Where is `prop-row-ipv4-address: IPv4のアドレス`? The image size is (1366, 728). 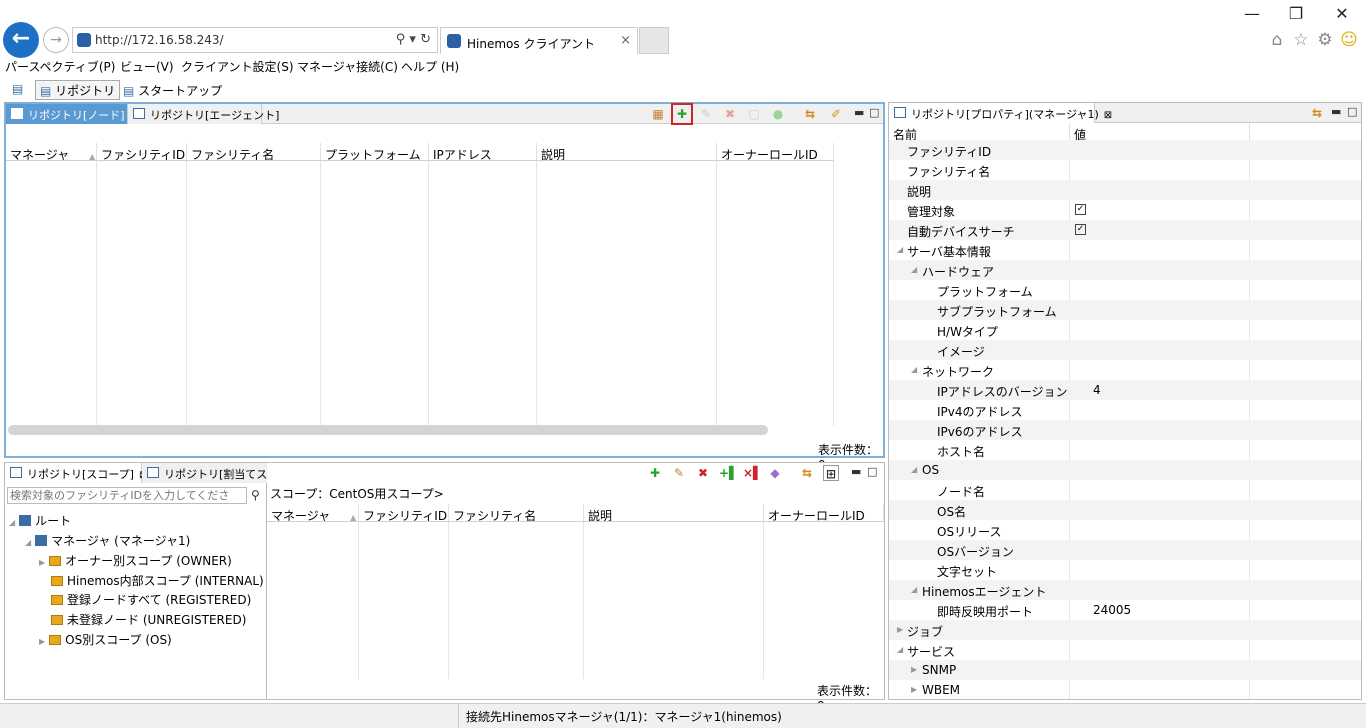 prop-row-ipv4-address: IPv4のアドレス is located at coordinates (1125, 410).